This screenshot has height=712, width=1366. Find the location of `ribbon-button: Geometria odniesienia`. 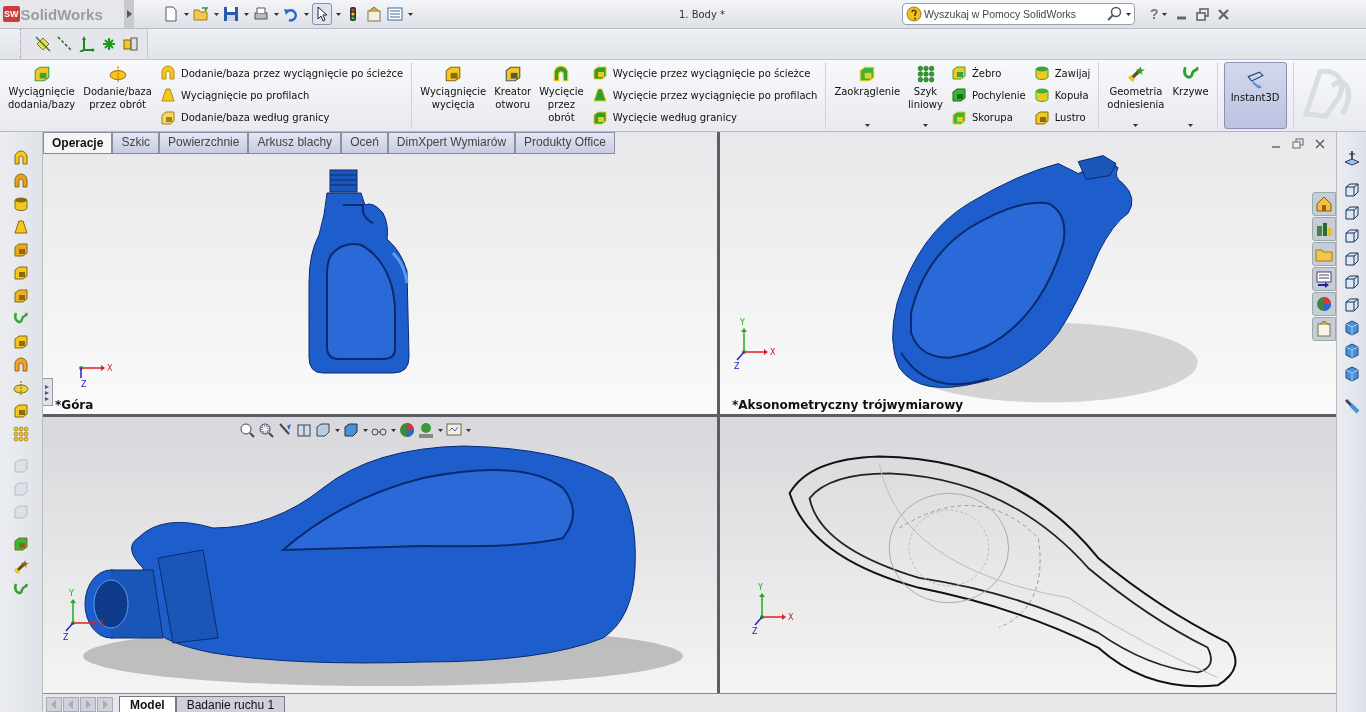

ribbon-button: Geometria odniesienia is located at coordinates (1136, 95).